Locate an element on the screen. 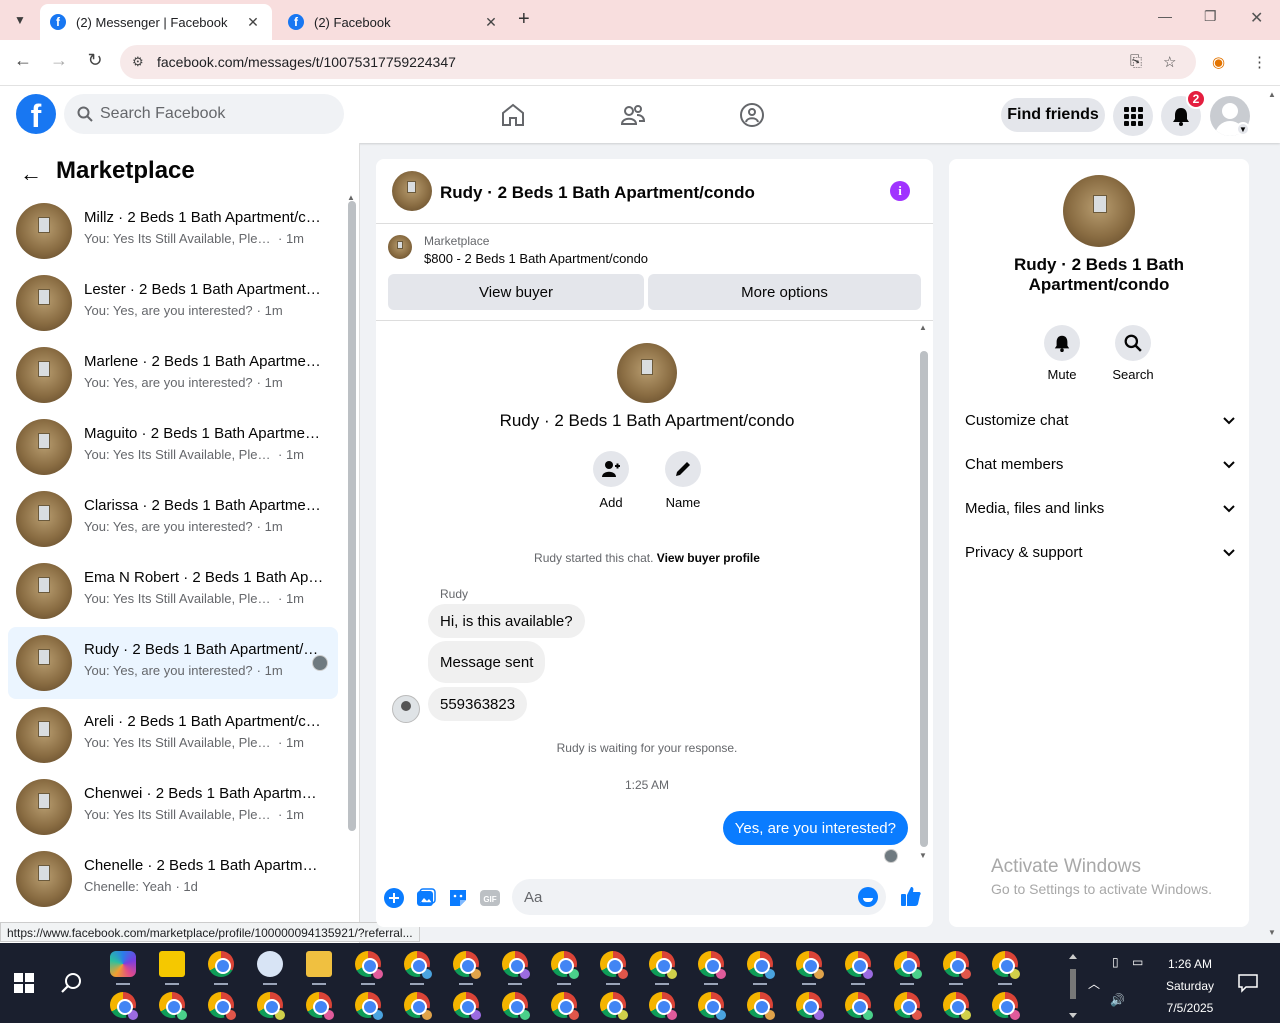 The height and width of the screenshot is (1023, 1280). media-files-section: Media, files and links is located at coordinates (1100, 508).